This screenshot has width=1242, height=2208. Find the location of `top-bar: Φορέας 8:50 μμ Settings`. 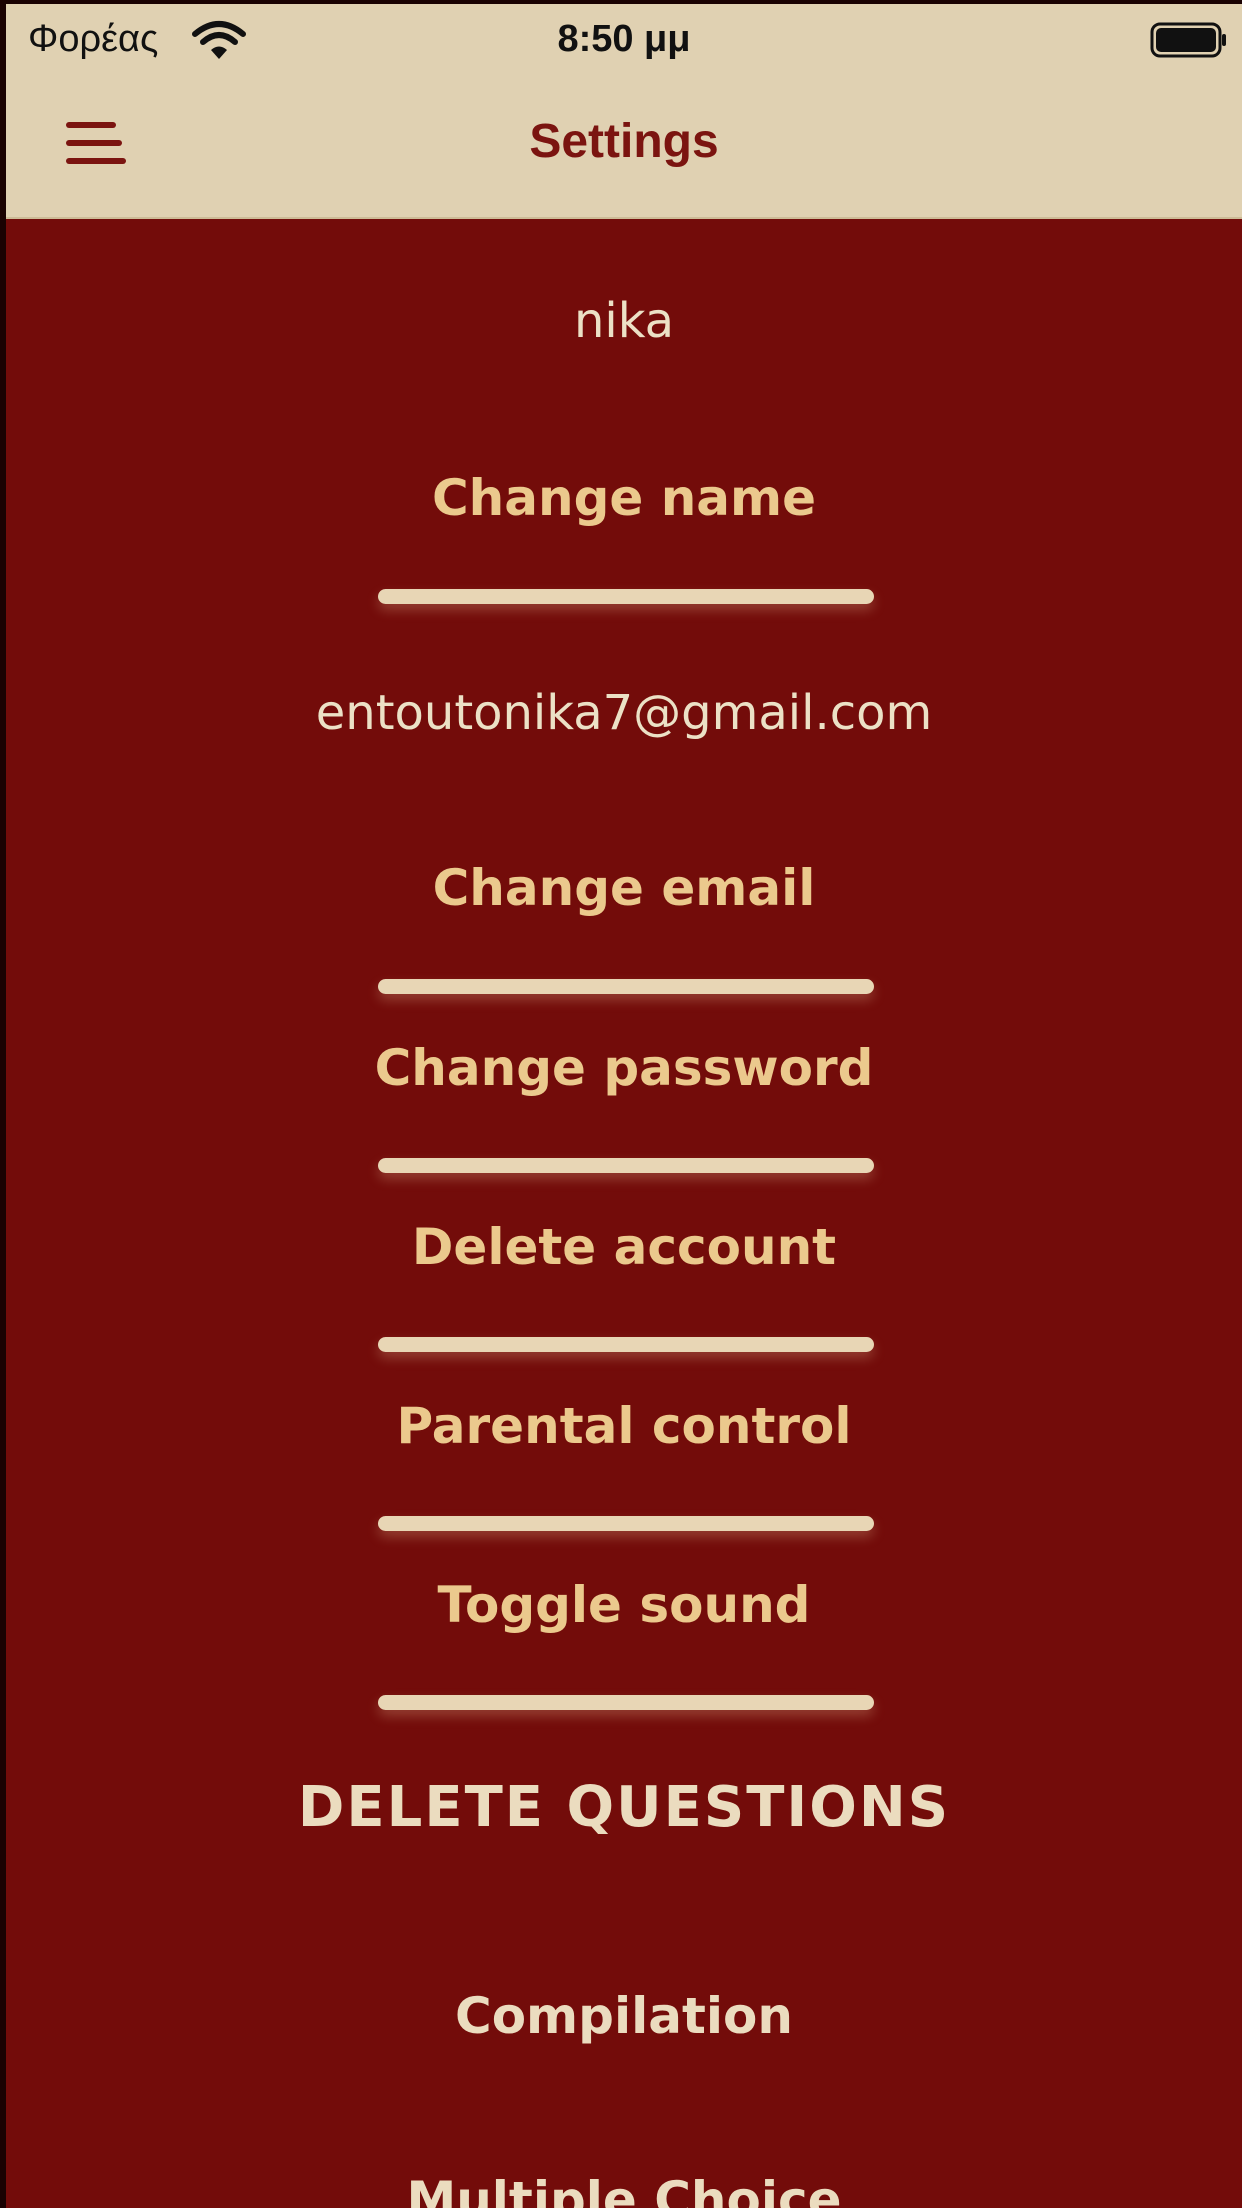

top-bar: Φορέας 8:50 μμ Settings is located at coordinates (624, 111).